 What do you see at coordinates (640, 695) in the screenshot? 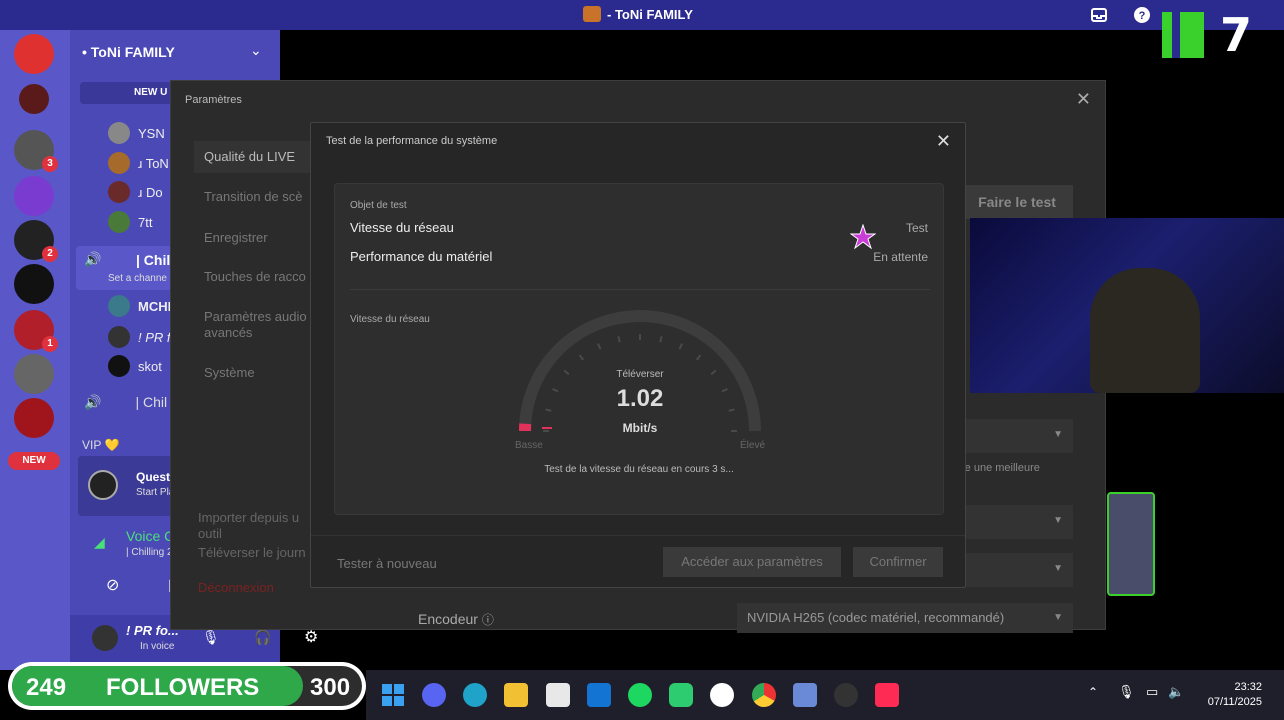
I see `spotify-icon` at bounding box center [640, 695].